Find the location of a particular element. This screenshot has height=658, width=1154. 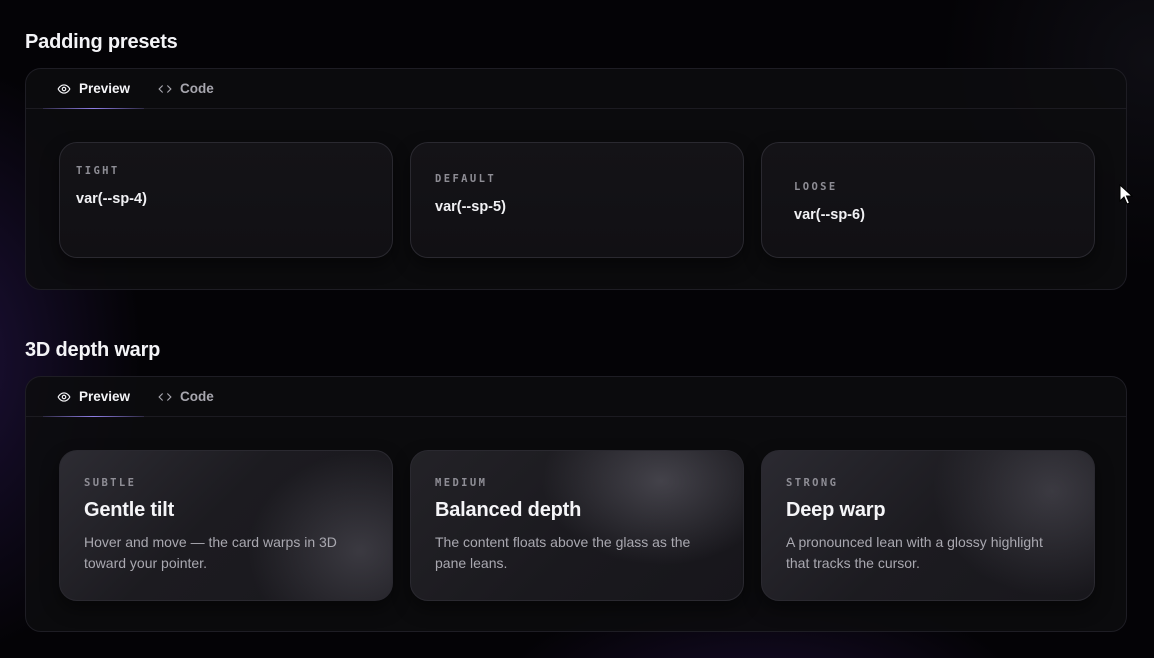

card-label: STRONG is located at coordinates (812, 483).